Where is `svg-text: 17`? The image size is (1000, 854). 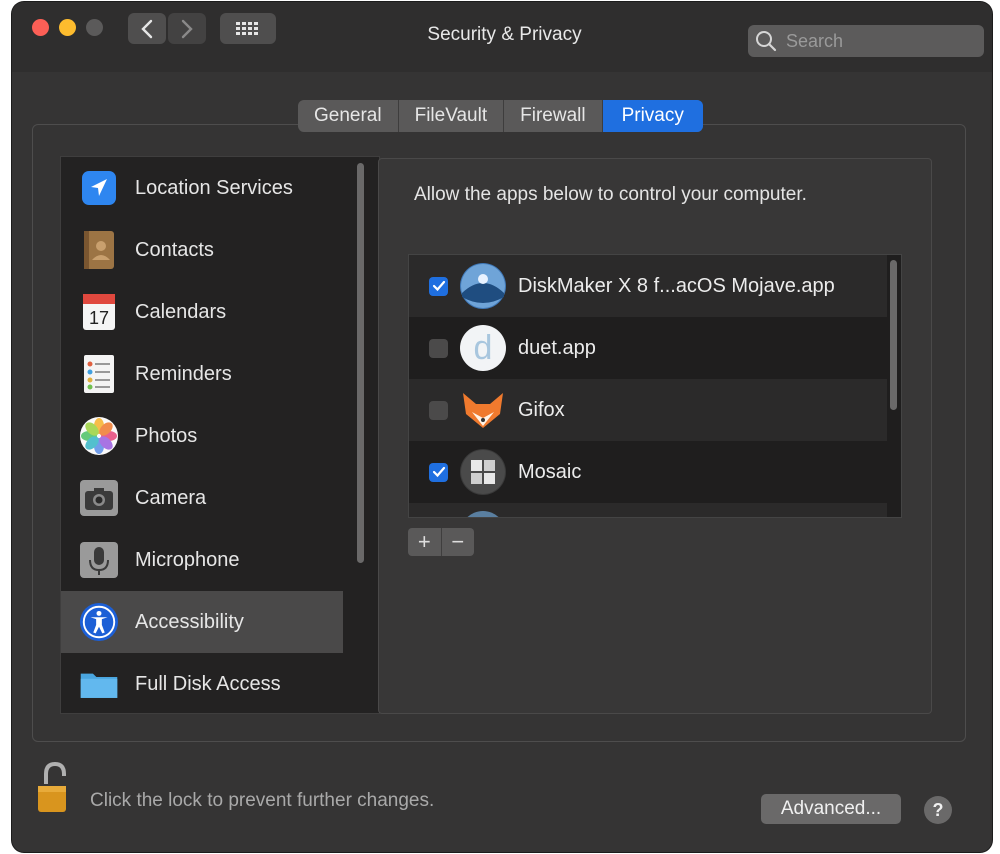
svg-text: 17 is located at coordinates (99, 318).